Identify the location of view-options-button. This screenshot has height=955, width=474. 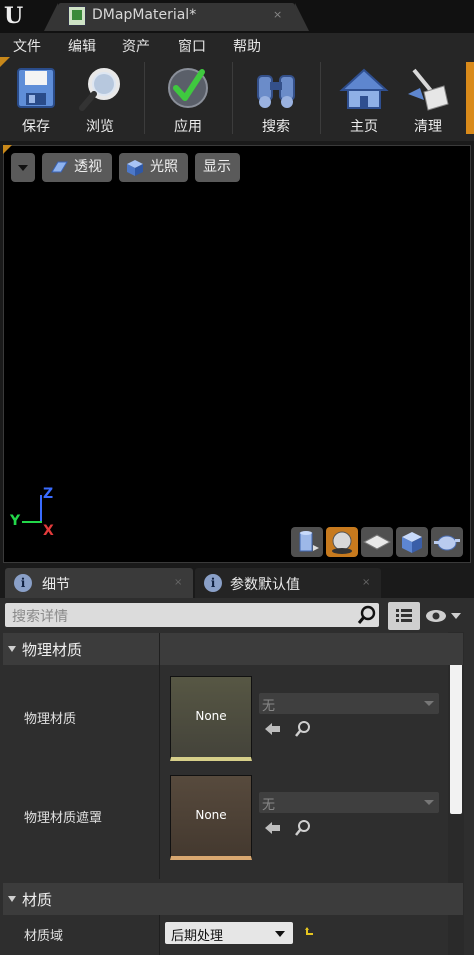
(443, 616).